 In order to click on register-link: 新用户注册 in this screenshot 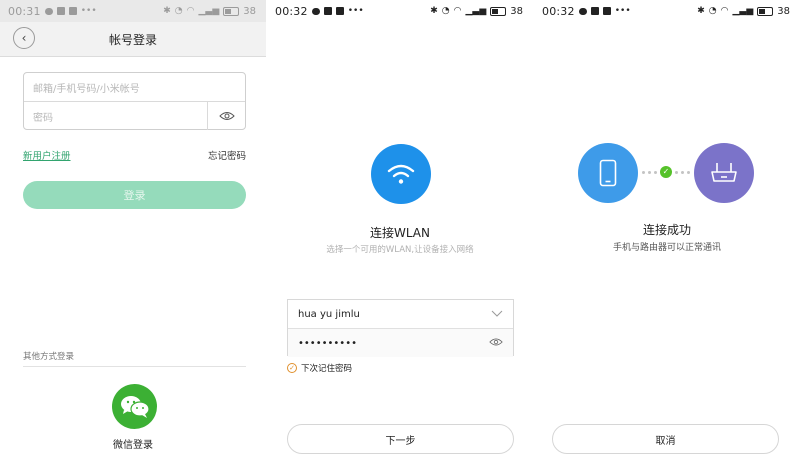, I will do `click(47, 155)`.